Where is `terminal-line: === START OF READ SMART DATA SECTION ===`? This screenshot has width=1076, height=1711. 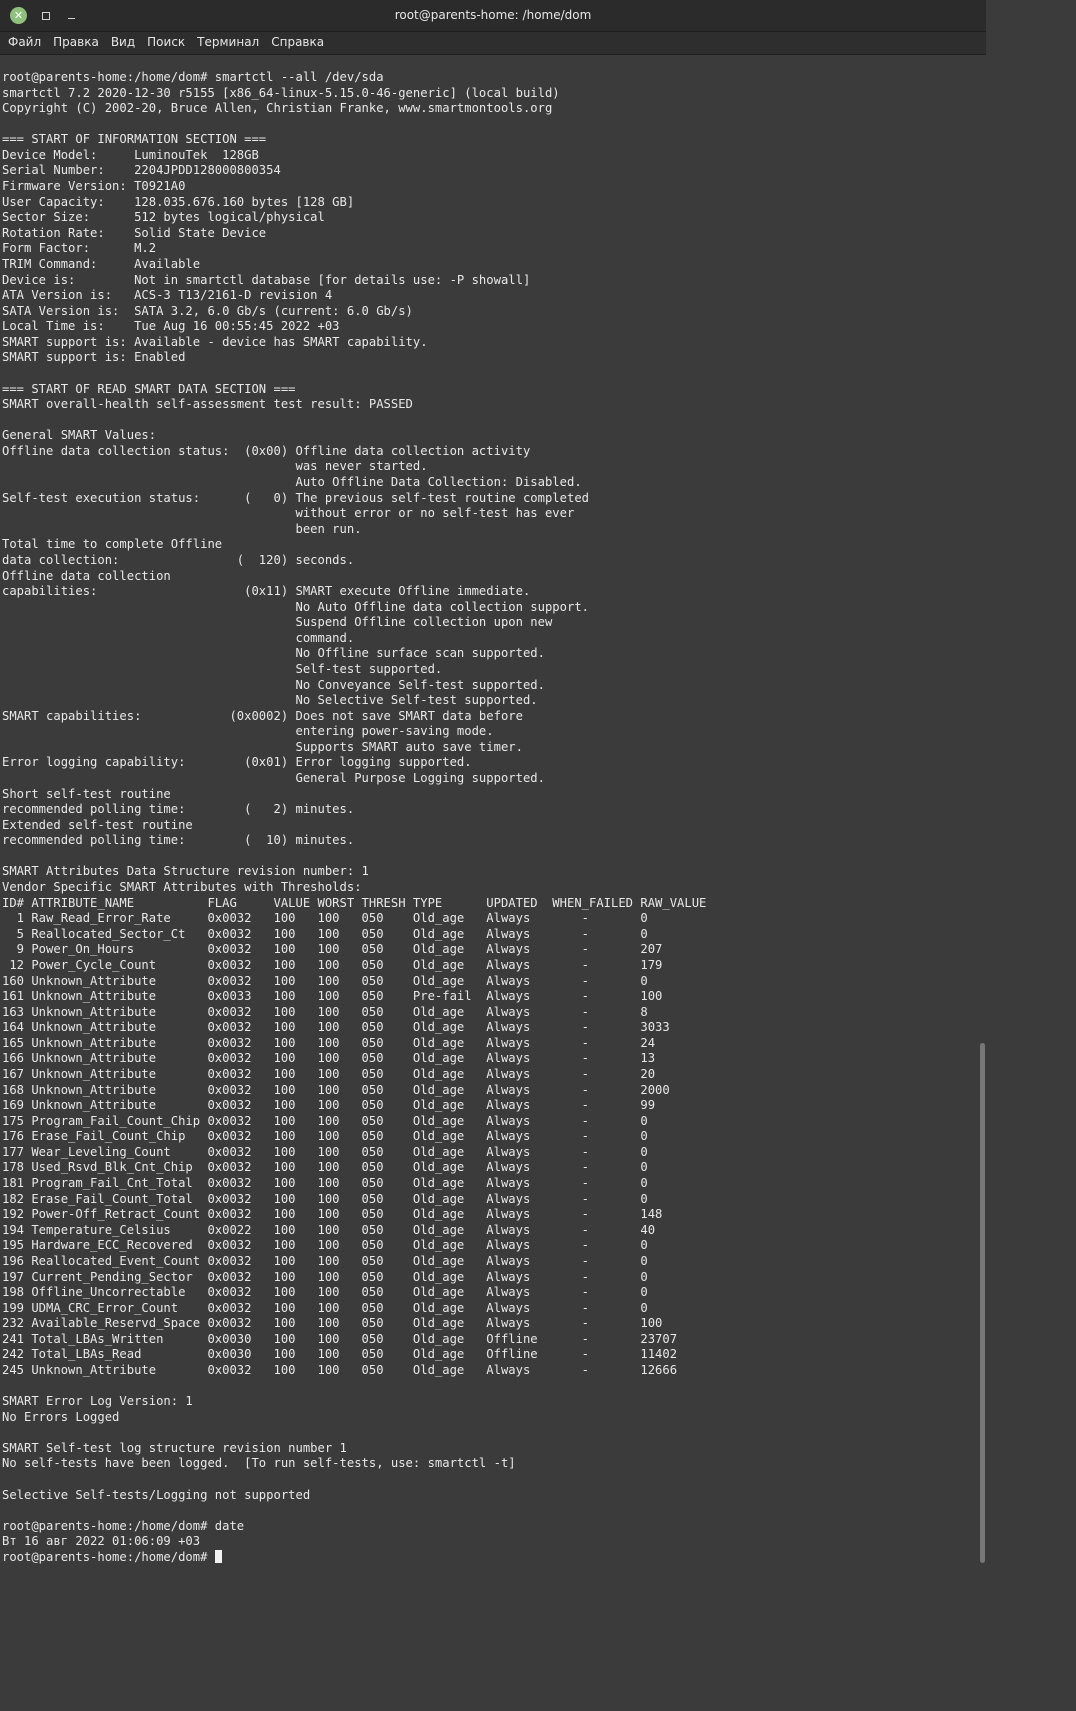 terminal-line: === START OF READ SMART DATA SECTION === is located at coordinates (149, 388).